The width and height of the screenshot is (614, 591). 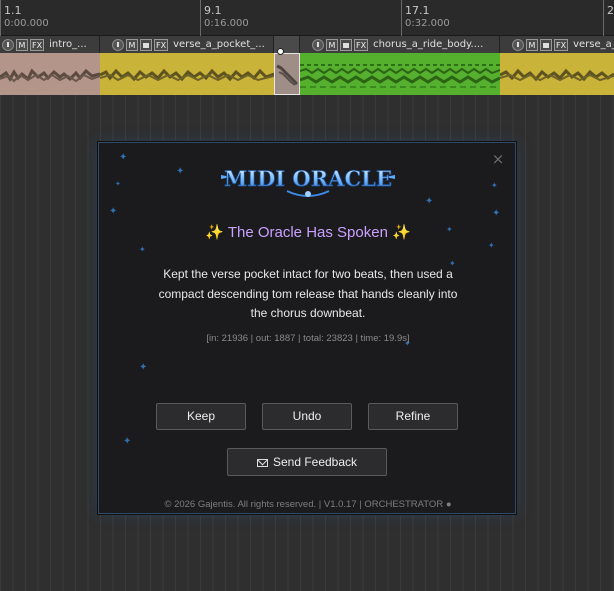 What do you see at coordinates (315, 462) in the screenshot?
I see `send-feedback-label: Send Feedback` at bounding box center [315, 462].